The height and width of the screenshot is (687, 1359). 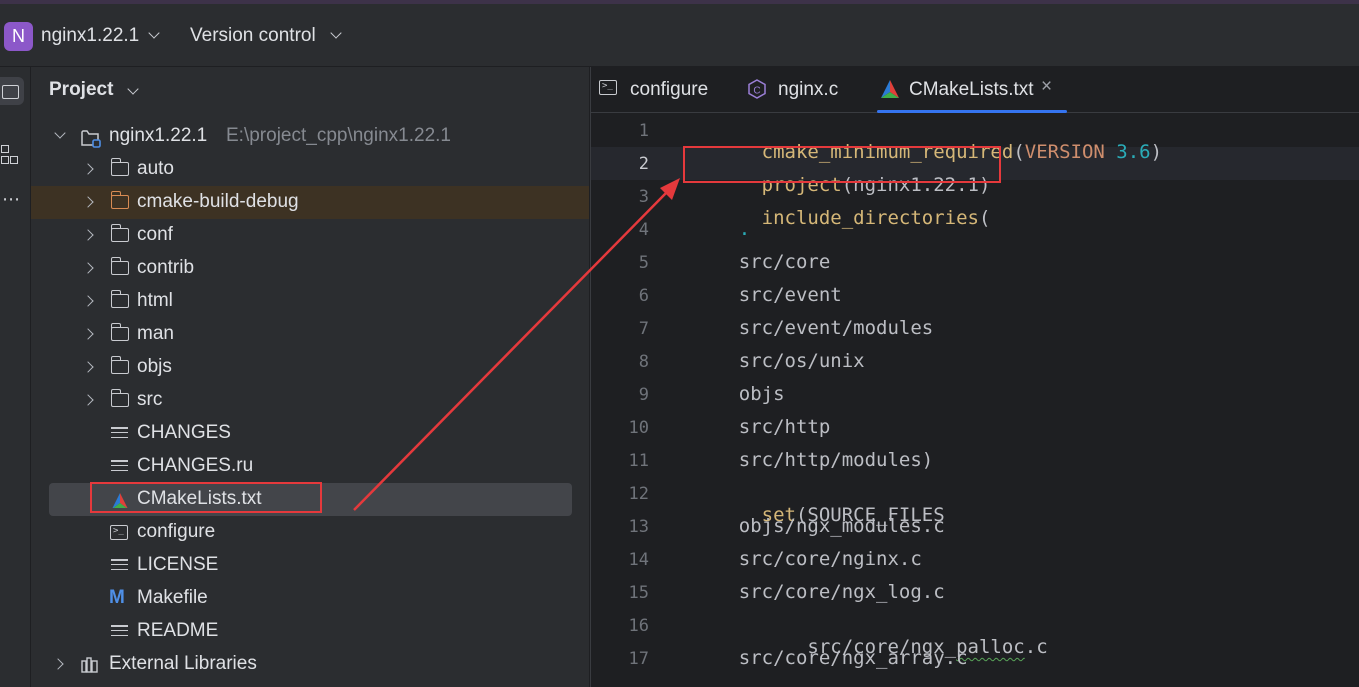 I want to click on tree-external-libraries: External Libraries, so click(x=310, y=664).